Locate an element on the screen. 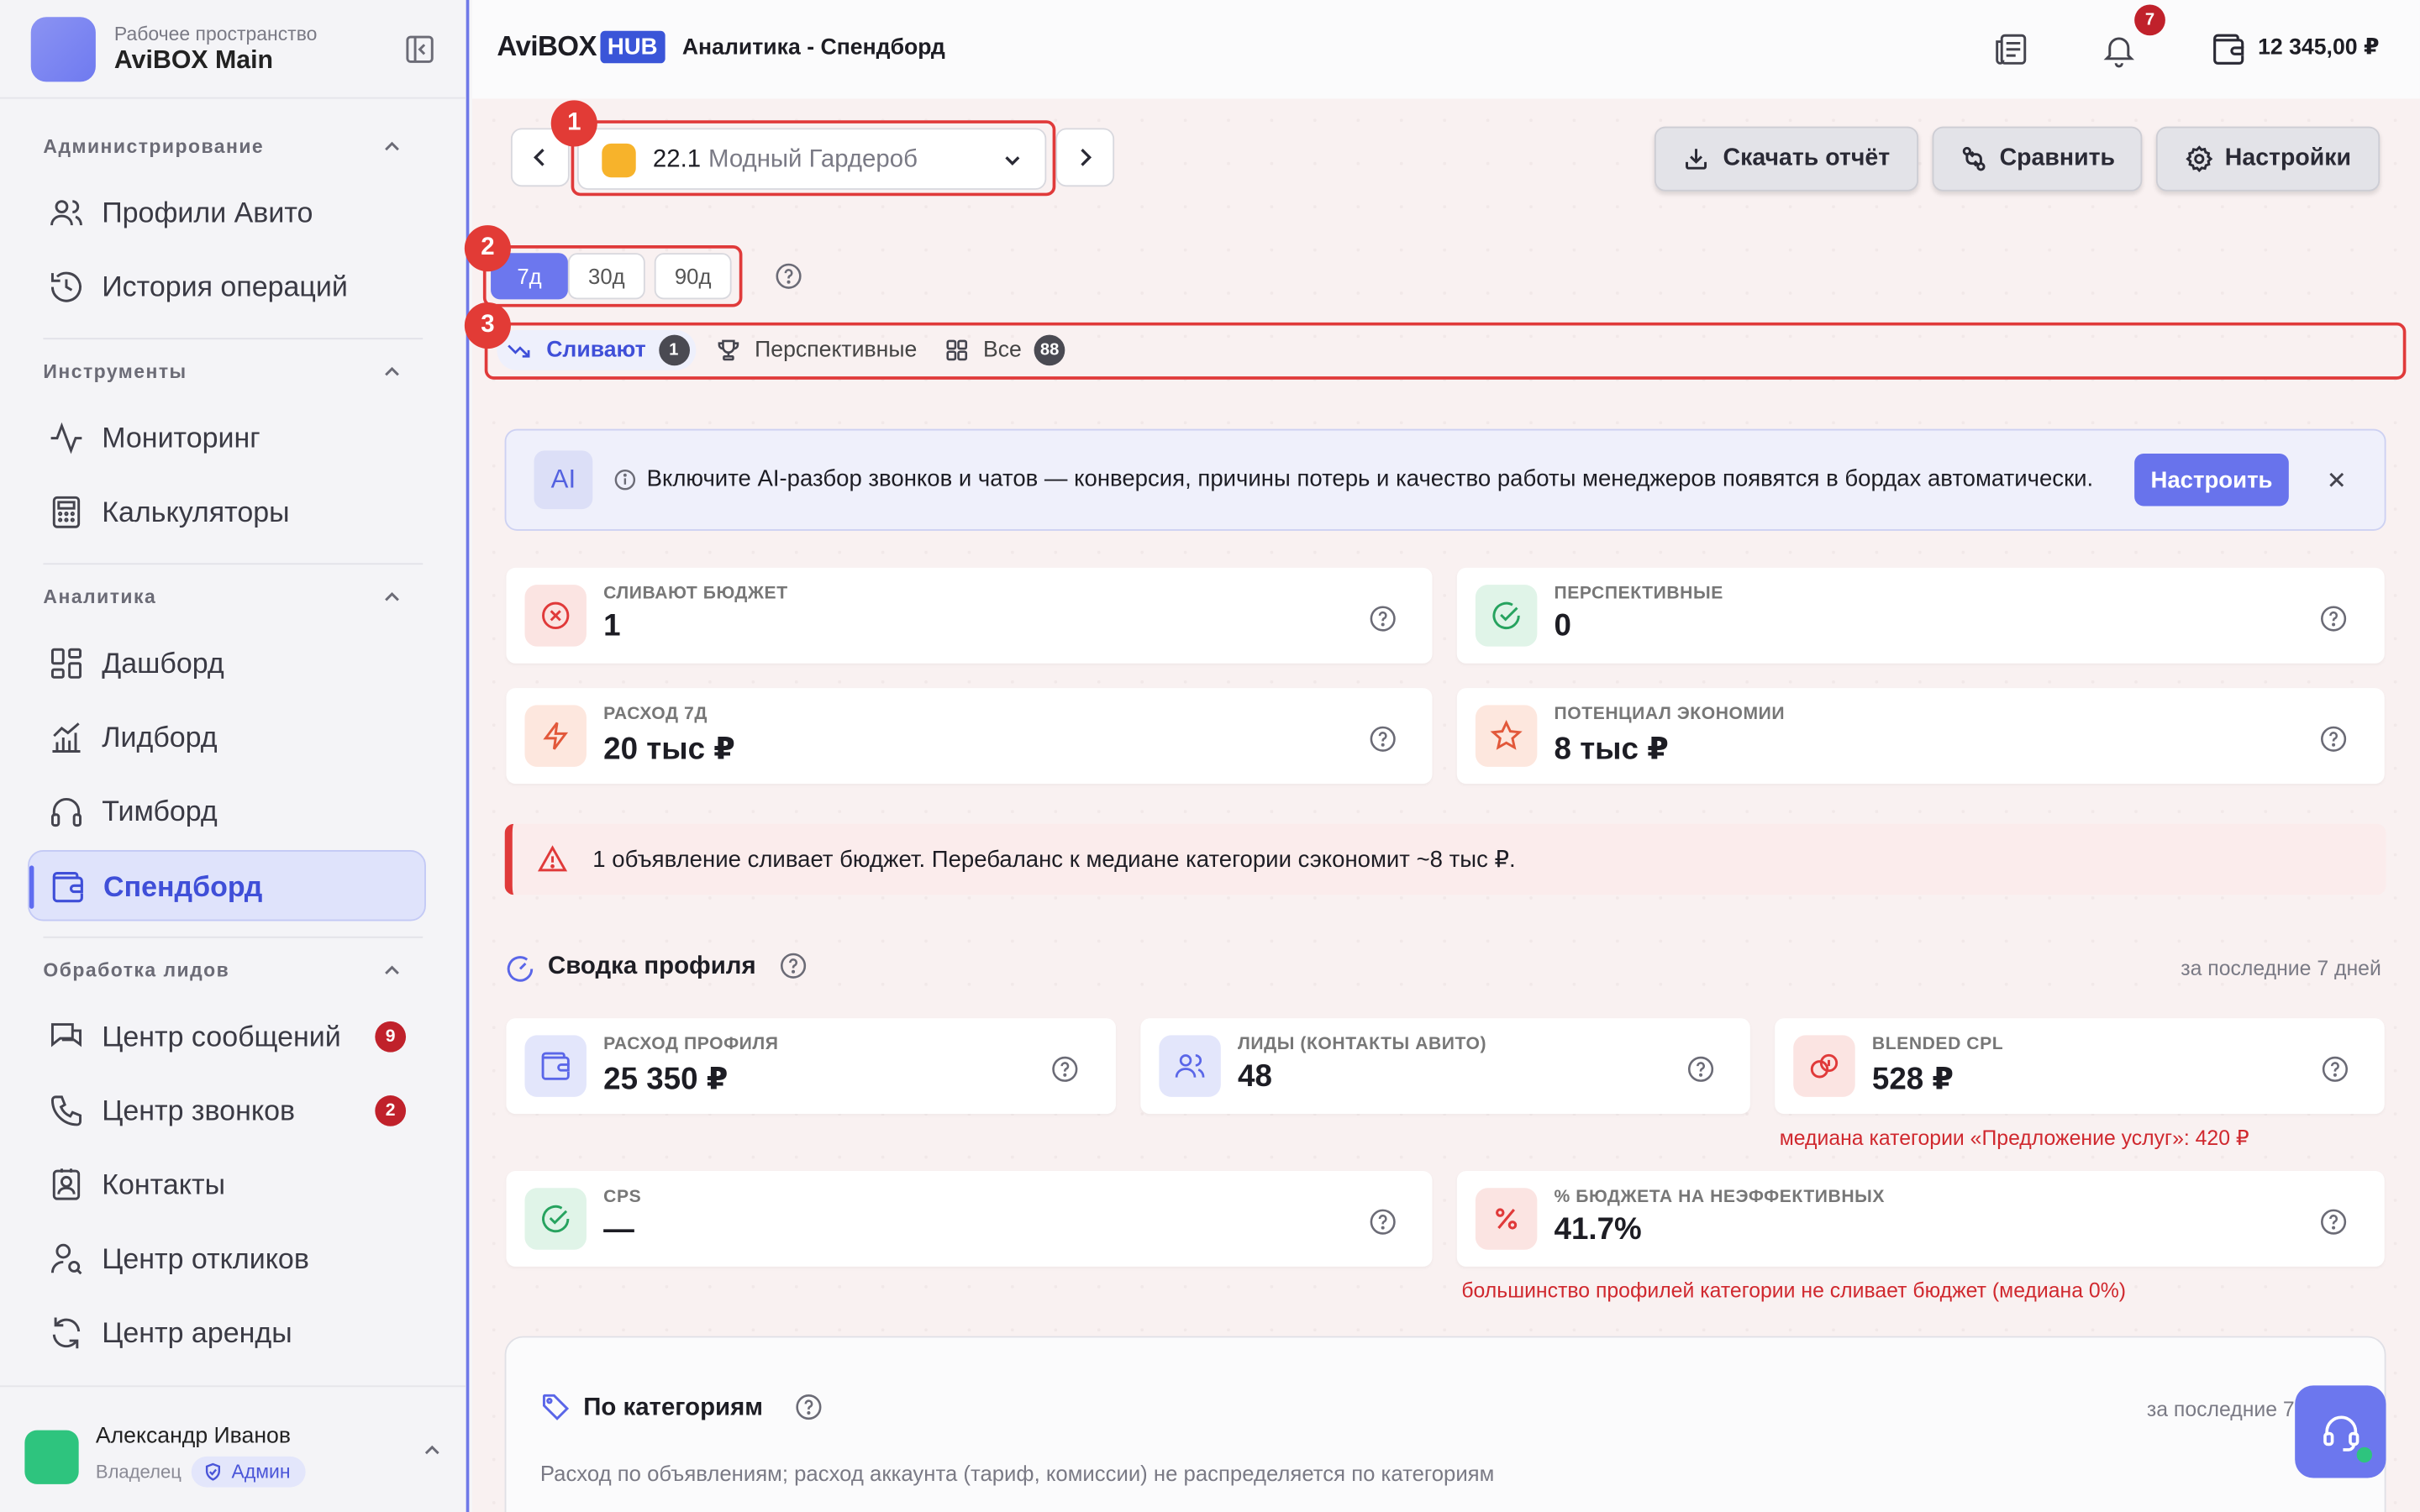 The width and height of the screenshot is (2420, 1512). user-name: Александр Иванов is located at coordinates (193, 1436).